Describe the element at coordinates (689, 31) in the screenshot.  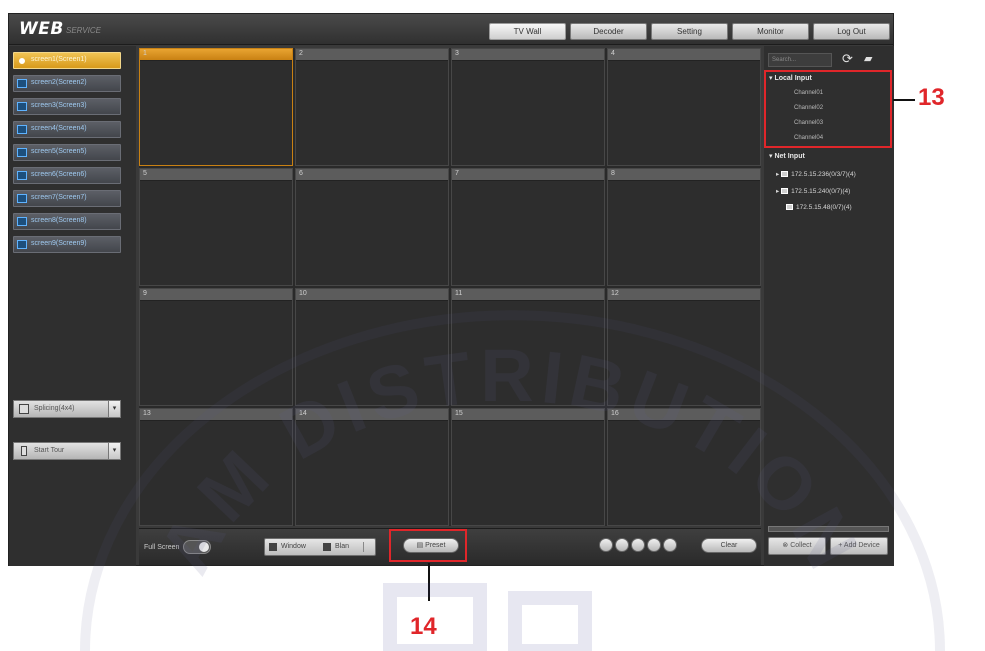
I see `nav-setting-button: Setting` at that location.